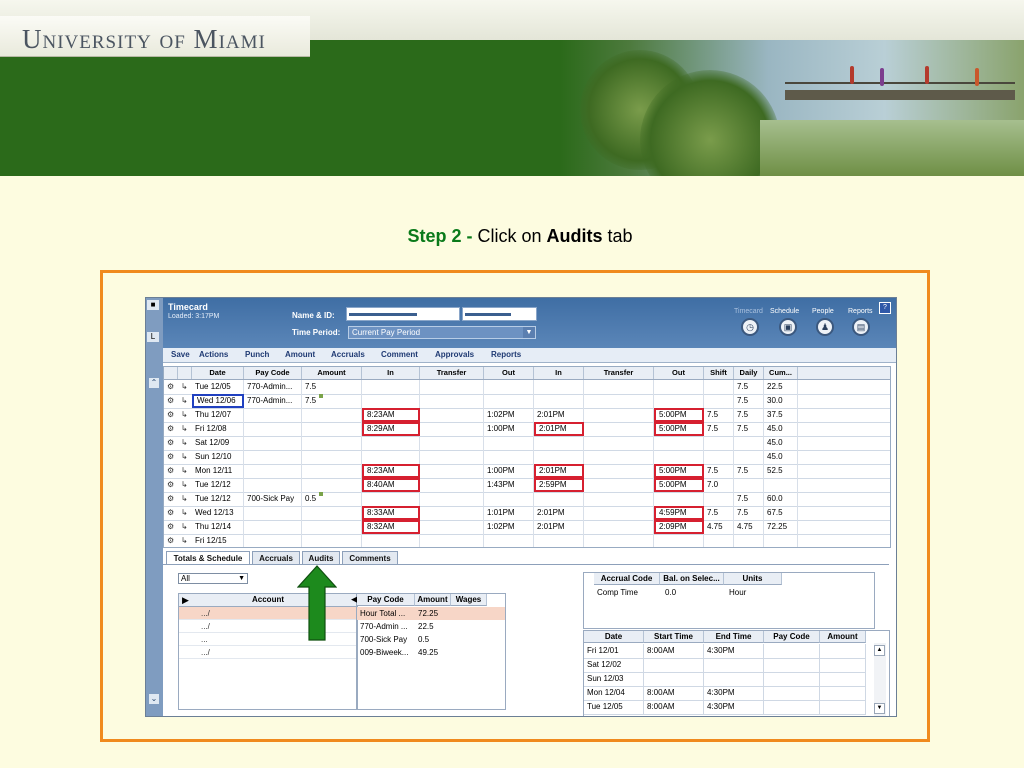 The image size is (1024, 768). What do you see at coordinates (171, 373) in the screenshot?
I see `grid-col-header-ico1` at bounding box center [171, 373].